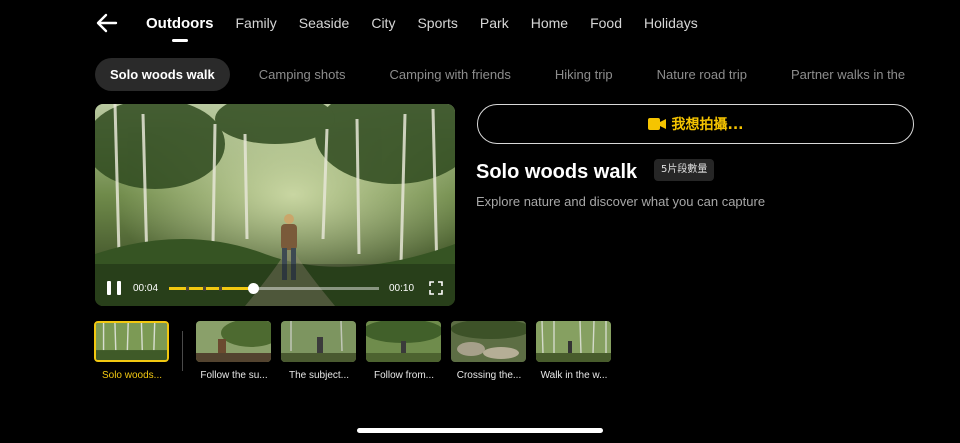 The image size is (960, 443). What do you see at coordinates (302, 74) in the screenshot?
I see `chip-camping-shots: Camping shots` at bounding box center [302, 74].